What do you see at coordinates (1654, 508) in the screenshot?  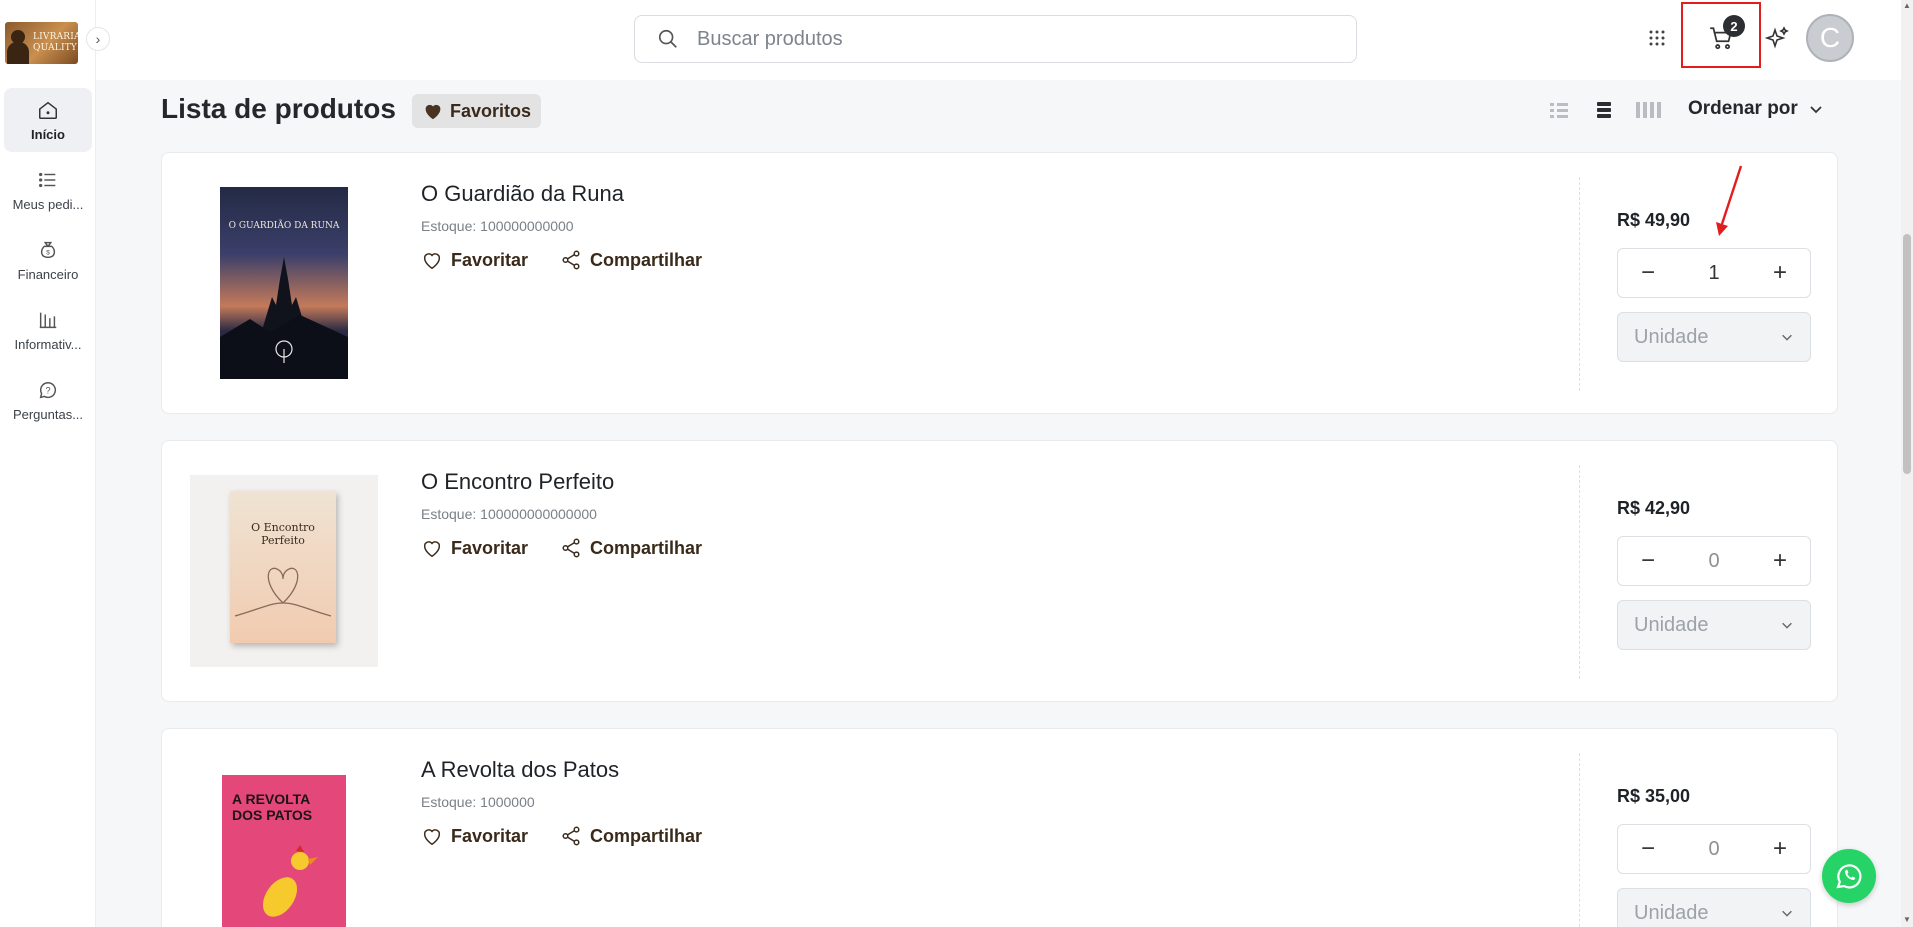 I see `product-price: R$ 42,90` at bounding box center [1654, 508].